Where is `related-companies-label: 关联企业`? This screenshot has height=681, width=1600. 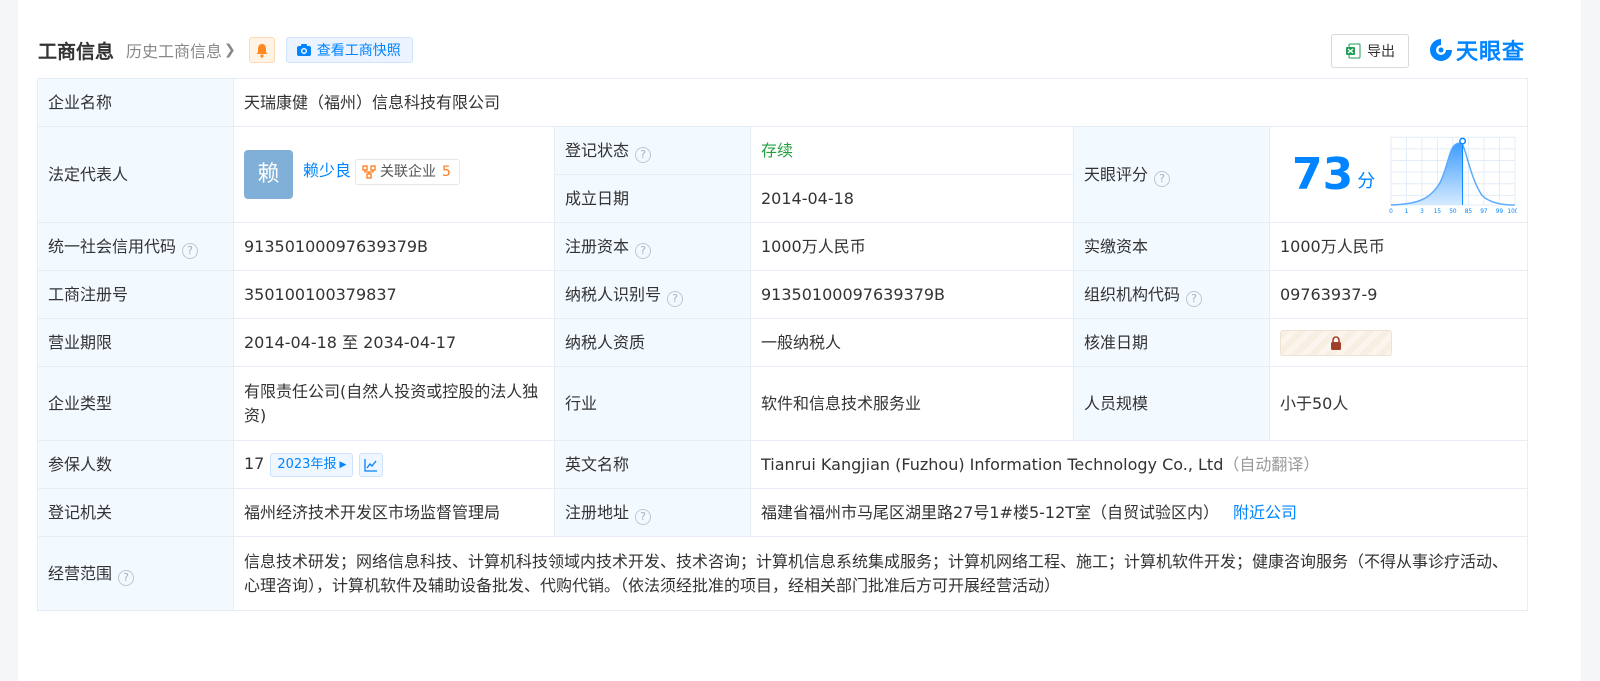
related-companies-label: 关联企业 is located at coordinates (408, 172).